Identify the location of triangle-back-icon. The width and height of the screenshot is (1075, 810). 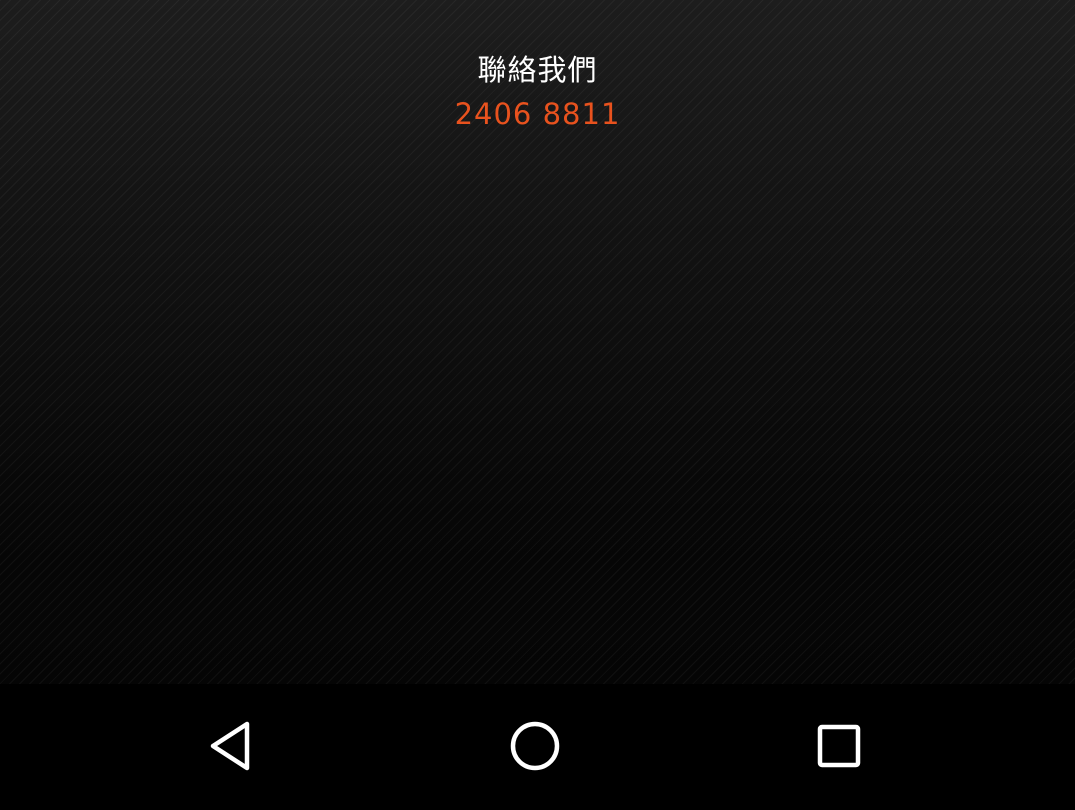
(230, 746).